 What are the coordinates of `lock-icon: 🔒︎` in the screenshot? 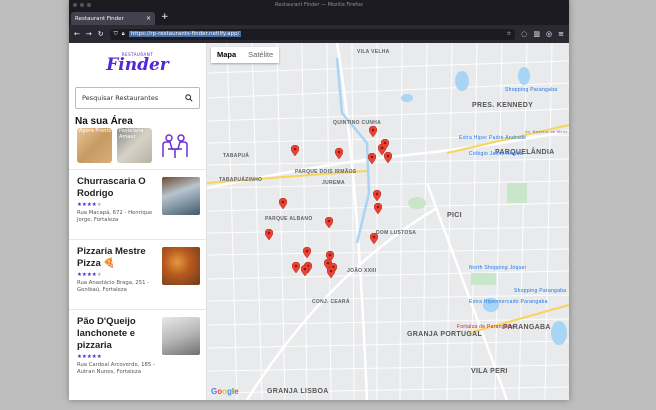 It's located at (123, 34).